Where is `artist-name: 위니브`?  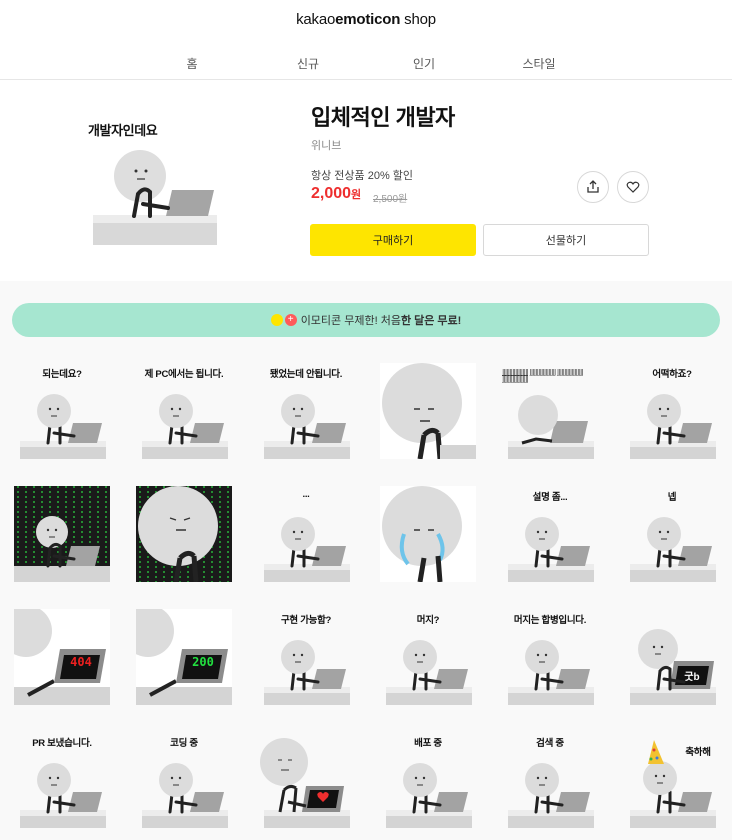
artist-name: 위니브 is located at coordinates (326, 145).